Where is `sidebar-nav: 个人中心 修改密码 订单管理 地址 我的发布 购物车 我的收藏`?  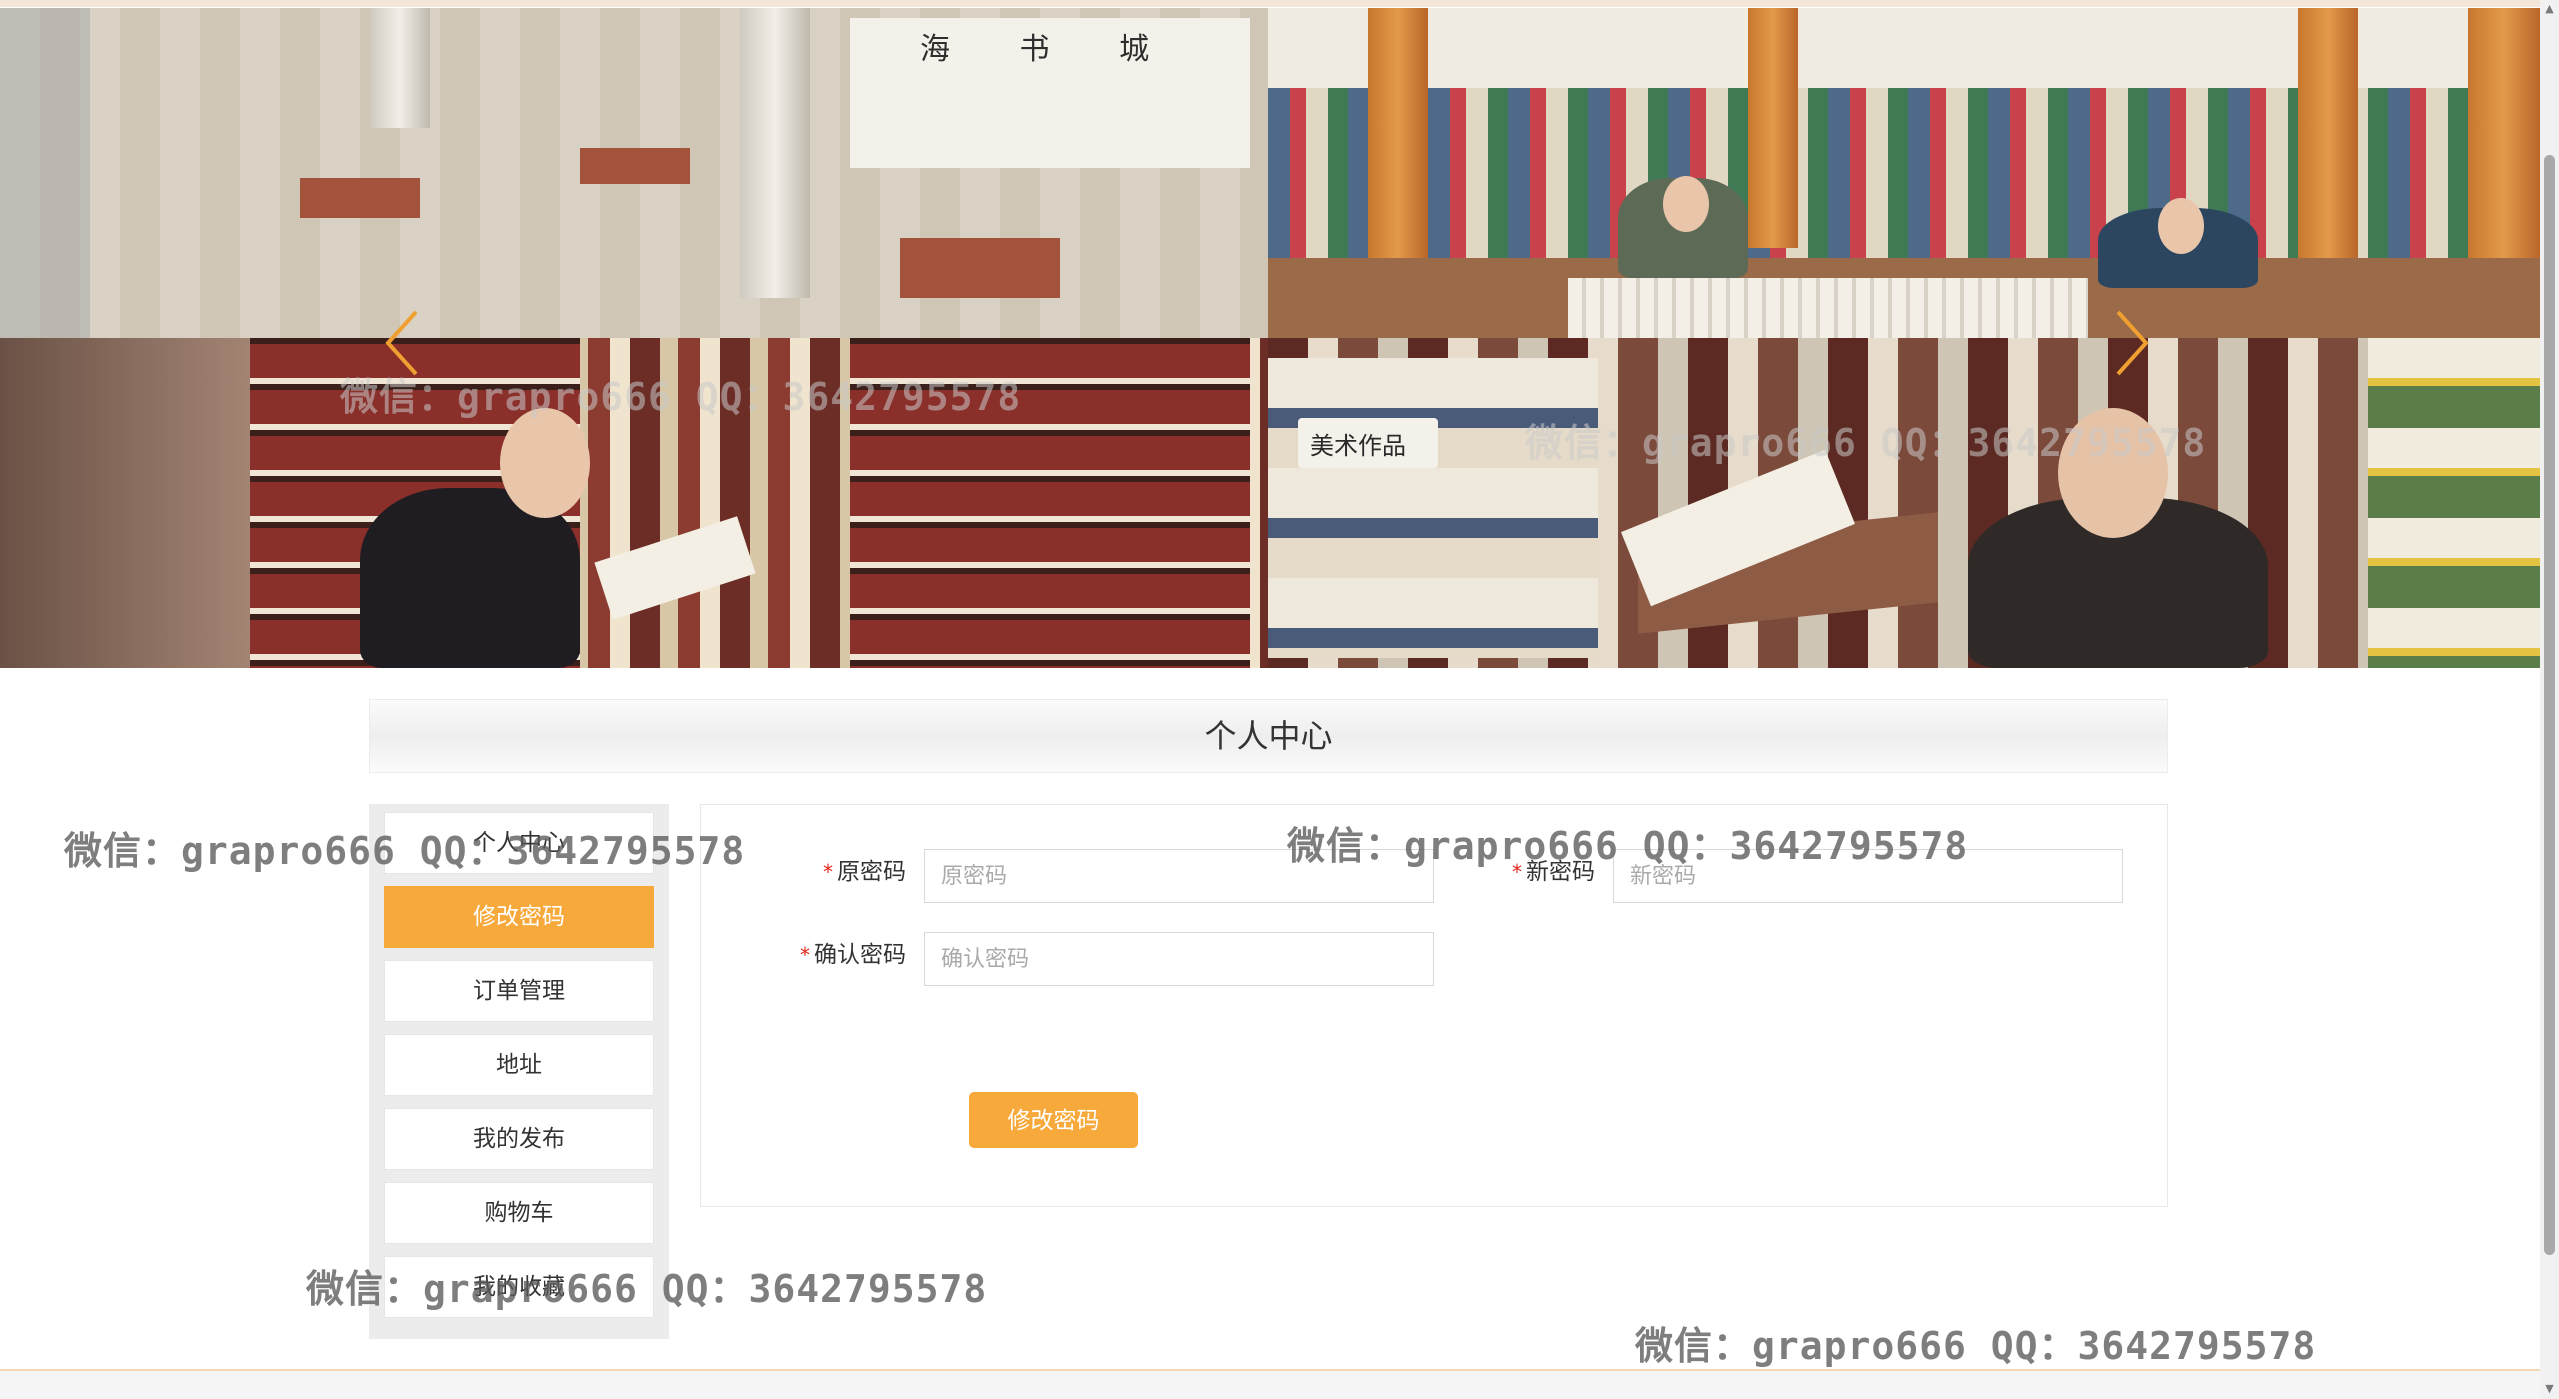
sidebar-nav: 个人中心 修改密码 订单管理 地址 我的发布 购物车 我的收藏 is located at coordinates (519, 1071).